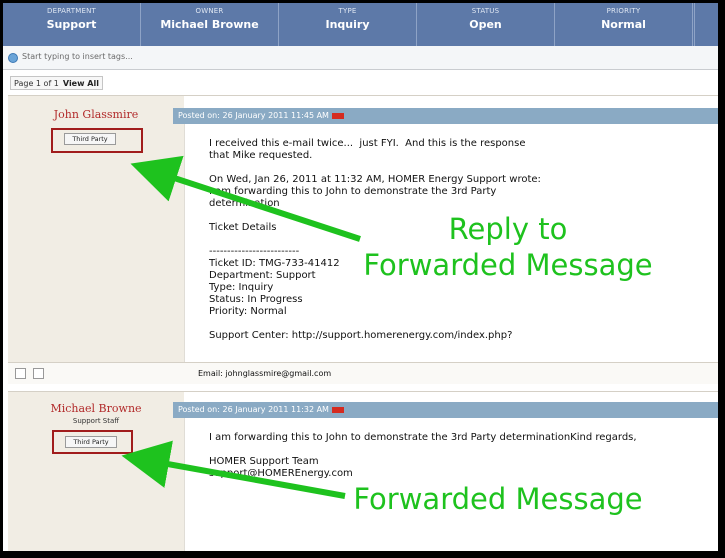 This screenshot has width=725, height=558. What do you see at coordinates (233, 469) in the screenshot?
I see `forwarded-arrow` at bounding box center [233, 469].